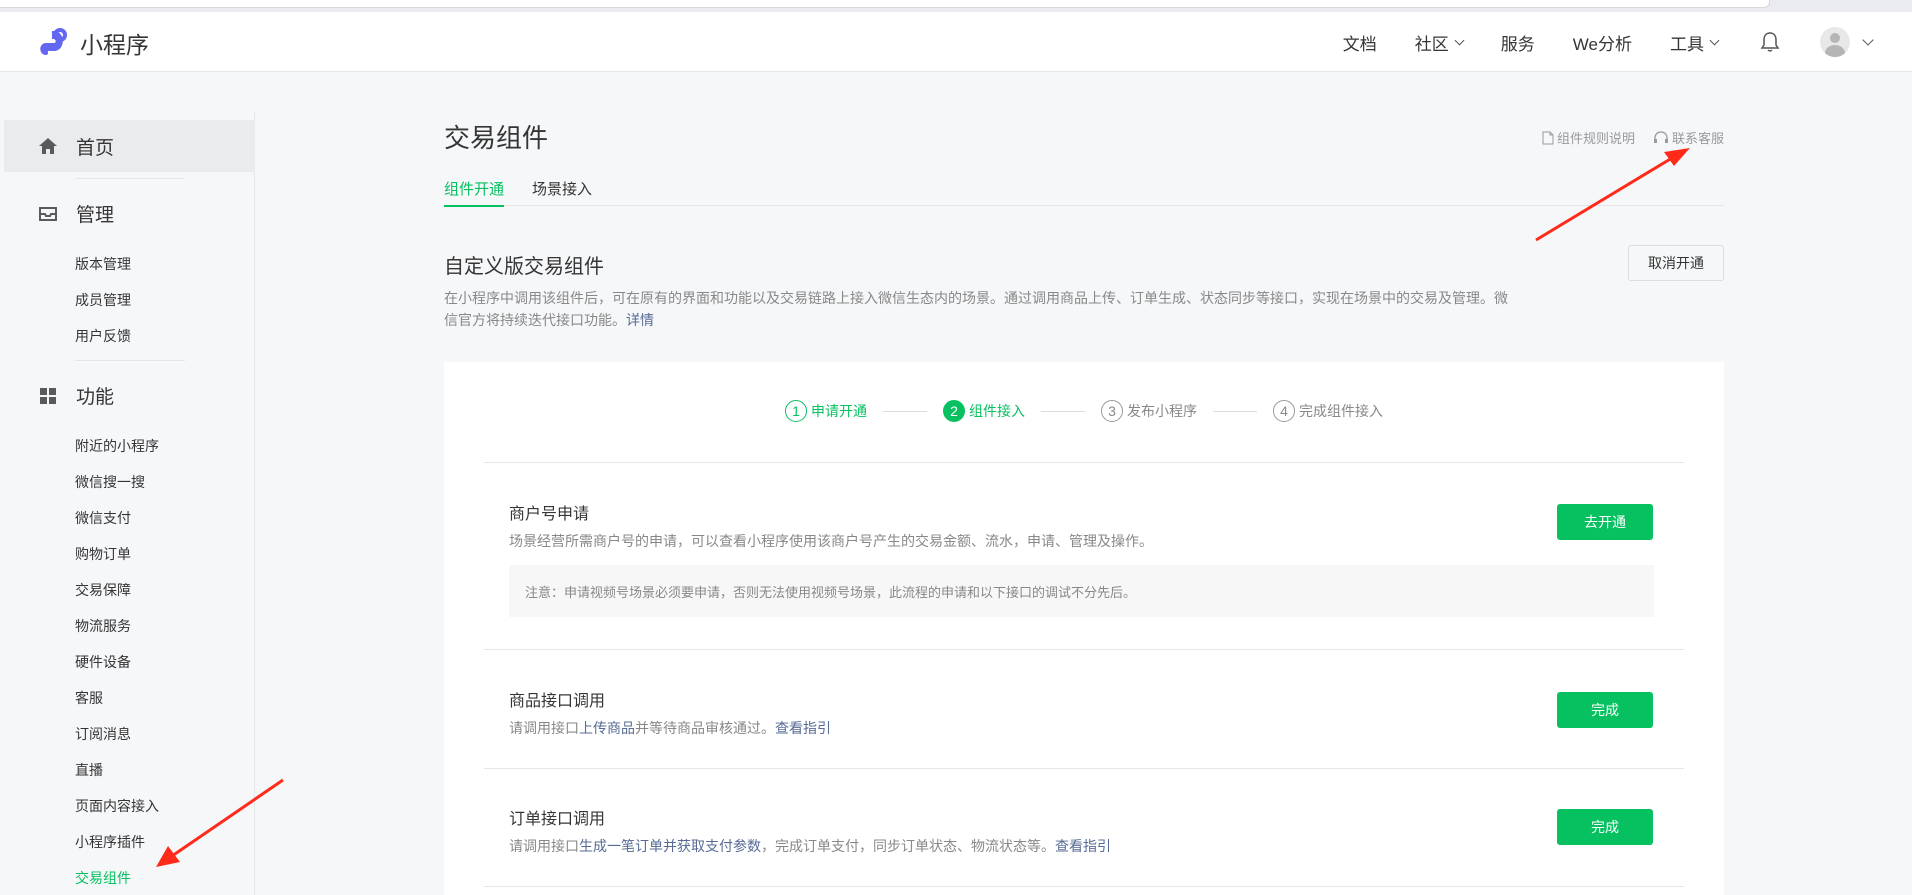 The width and height of the screenshot is (1912, 895). I want to click on progress-steps: 1 申请开通 2 组件接入 3 发布小程序 4 完成组件接入, so click(1084, 411).